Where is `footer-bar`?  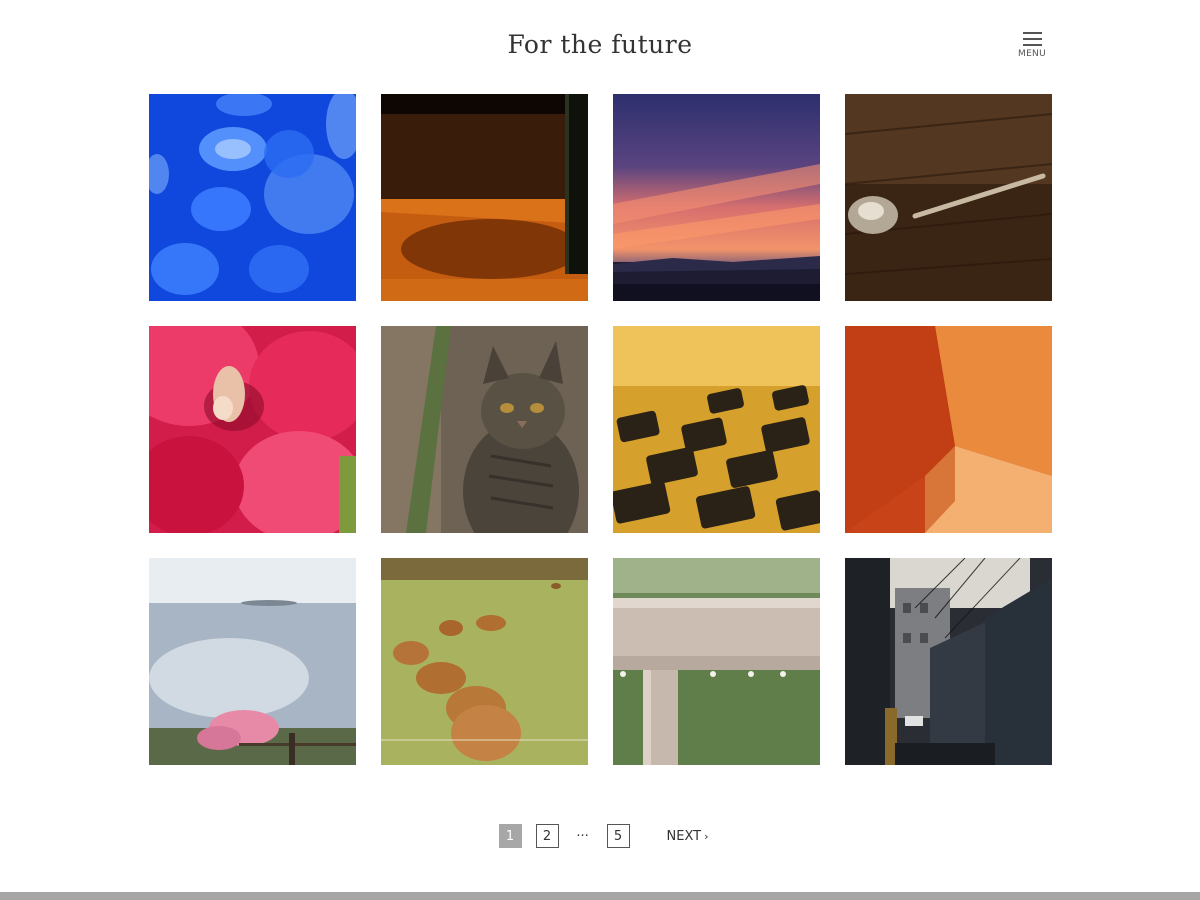
footer-bar is located at coordinates (600, 896).